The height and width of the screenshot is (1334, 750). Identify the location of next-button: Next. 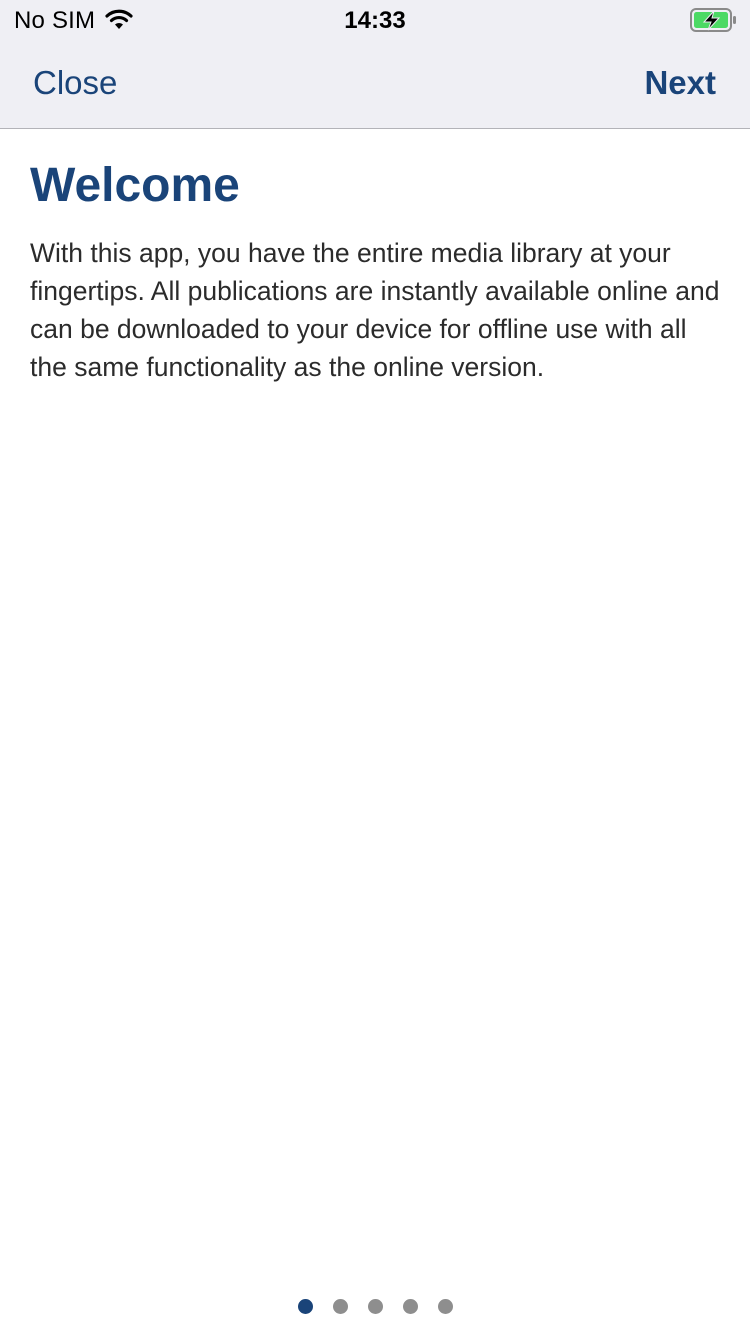
(680, 83).